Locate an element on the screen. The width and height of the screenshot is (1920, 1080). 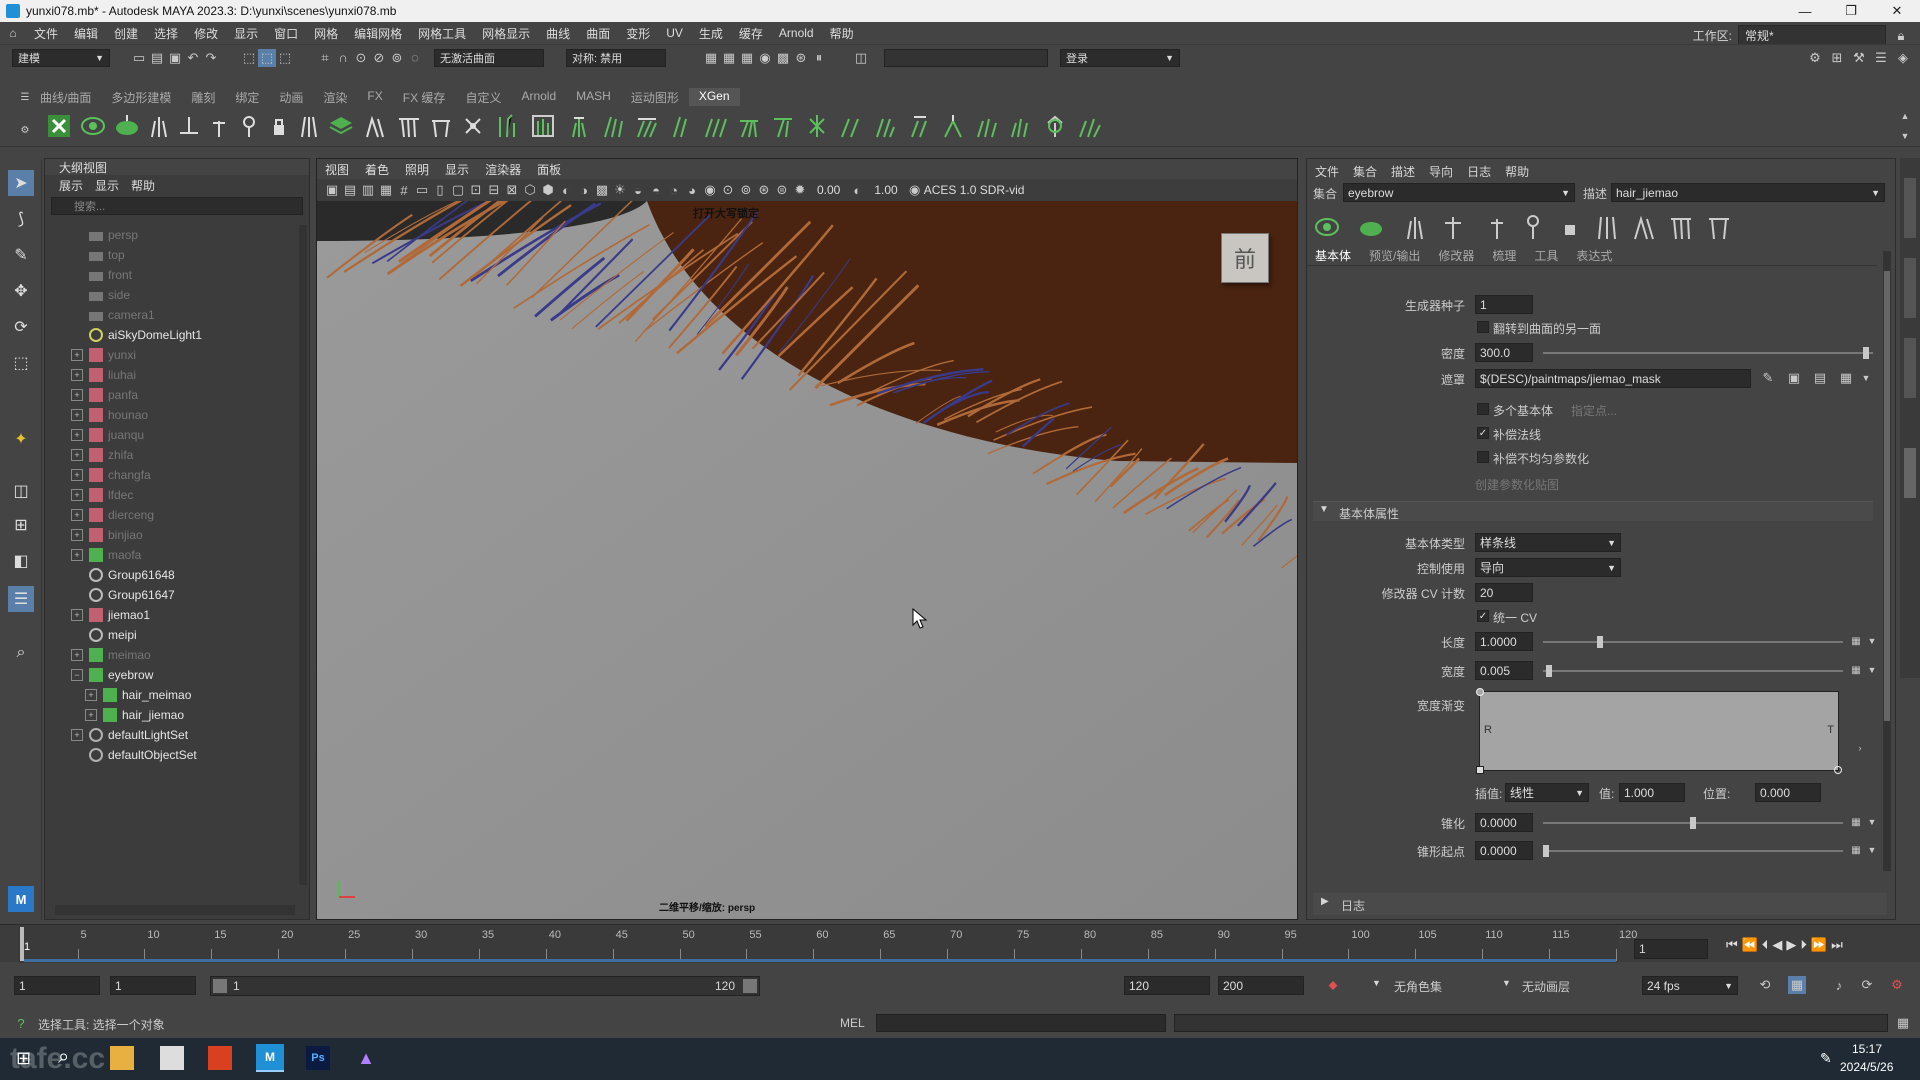
vp-menu-show: 显示 is located at coordinates (457, 169).